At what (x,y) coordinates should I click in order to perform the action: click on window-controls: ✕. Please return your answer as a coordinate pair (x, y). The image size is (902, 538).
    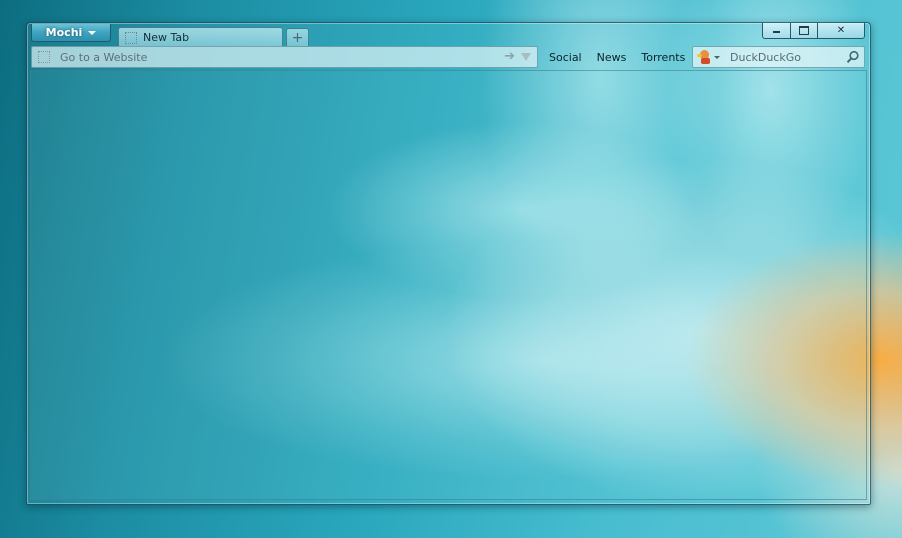
    Looking at the image, I should click on (813, 31).